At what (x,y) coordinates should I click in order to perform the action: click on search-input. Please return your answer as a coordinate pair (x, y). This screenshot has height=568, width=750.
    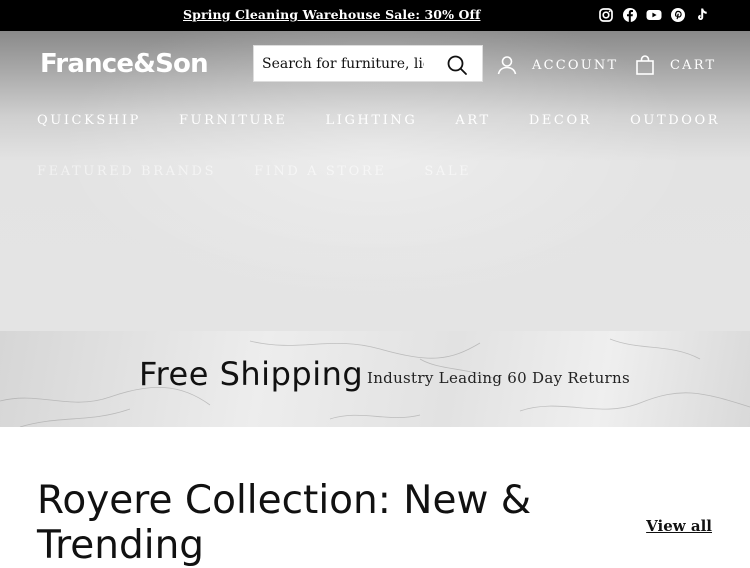
    Looking at the image, I should click on (343, 64).